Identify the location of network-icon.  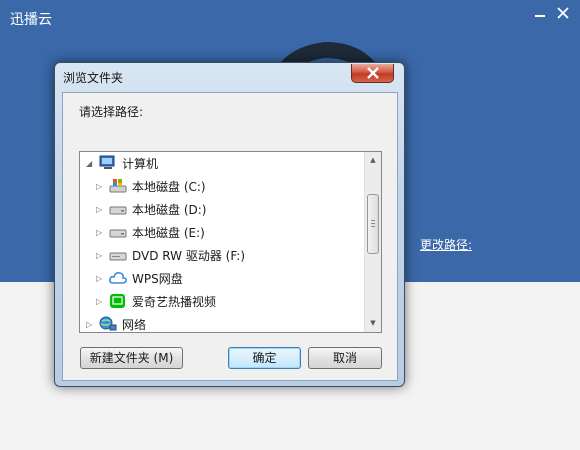
(108, 324).